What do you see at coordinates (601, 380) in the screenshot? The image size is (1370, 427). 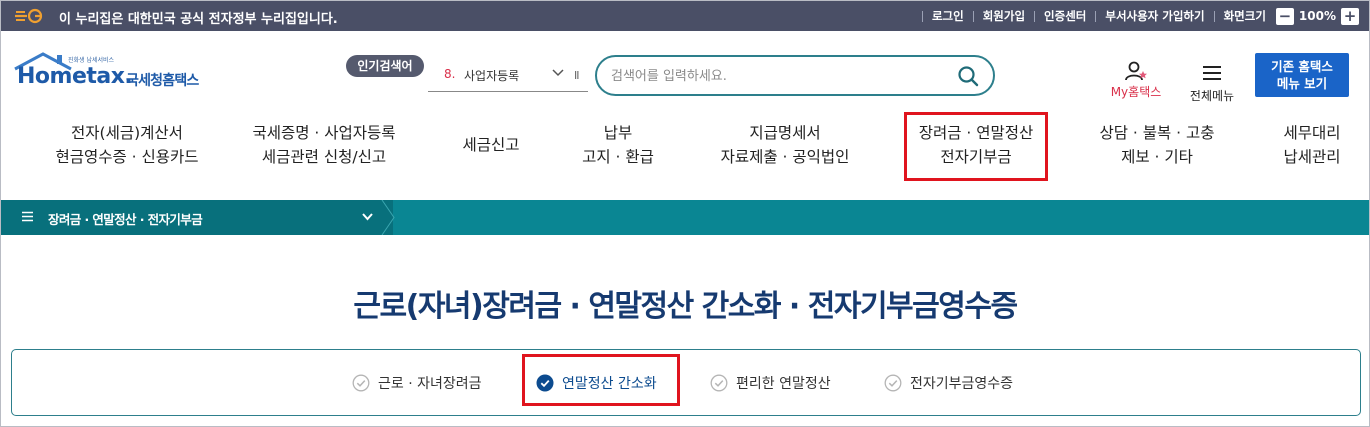 I see `highlight-box-tab` at bounding box center [601, 380].